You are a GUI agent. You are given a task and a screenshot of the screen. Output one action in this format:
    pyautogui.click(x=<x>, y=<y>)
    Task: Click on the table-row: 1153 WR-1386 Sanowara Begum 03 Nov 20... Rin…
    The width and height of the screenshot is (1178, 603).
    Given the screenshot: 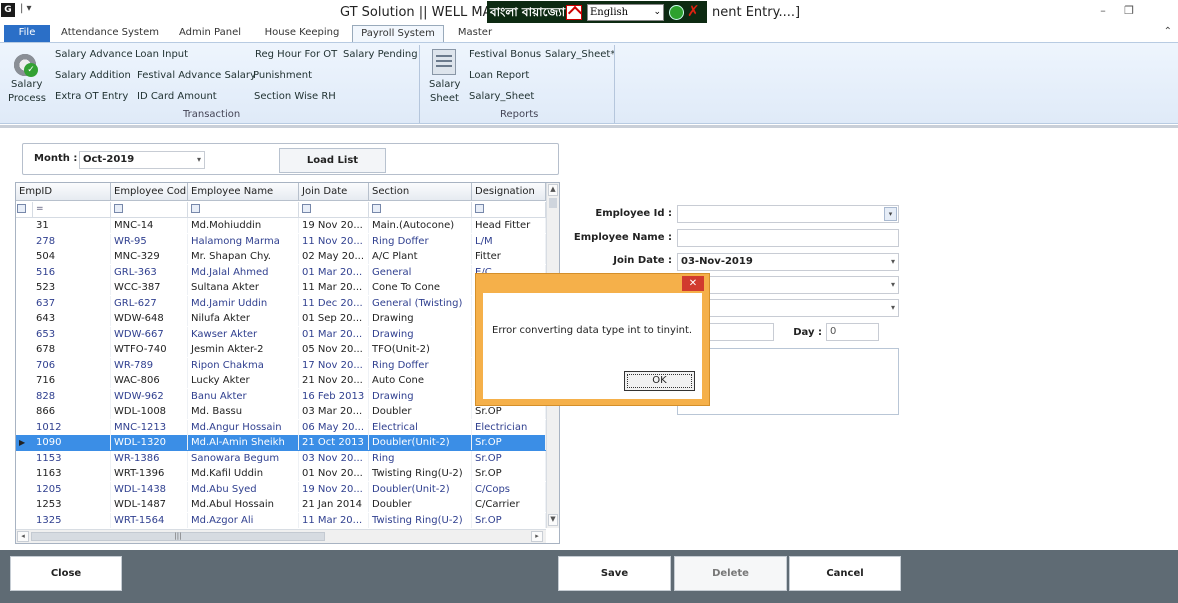 What is the action you would take?
    pyautogui.click(x=281, y=458)
    